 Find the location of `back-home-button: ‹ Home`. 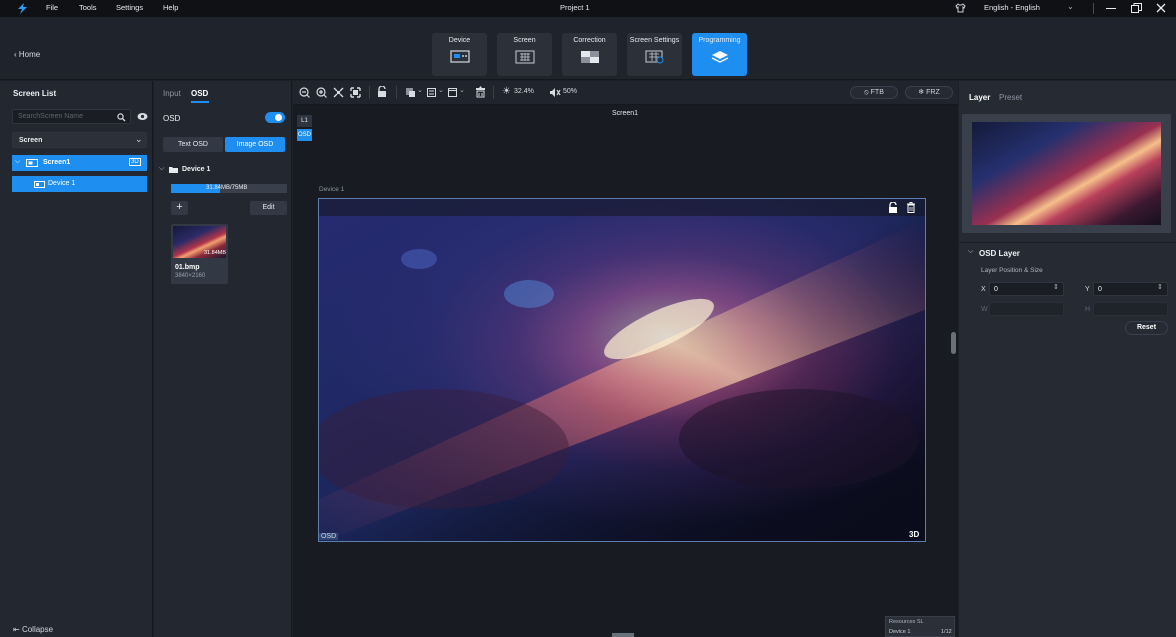

back-home-button: ‹ Home is located at coordinates (27, 54).